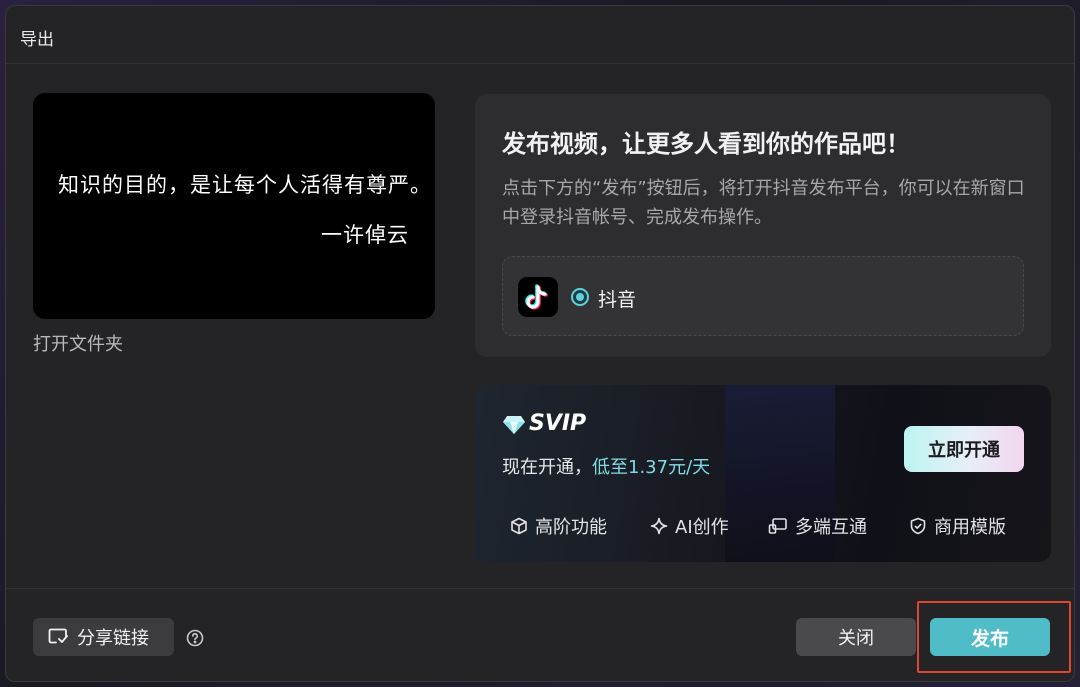 The image size is (1080, 687). I want to click on feature-label: 高阶功能, so click(571, 527).